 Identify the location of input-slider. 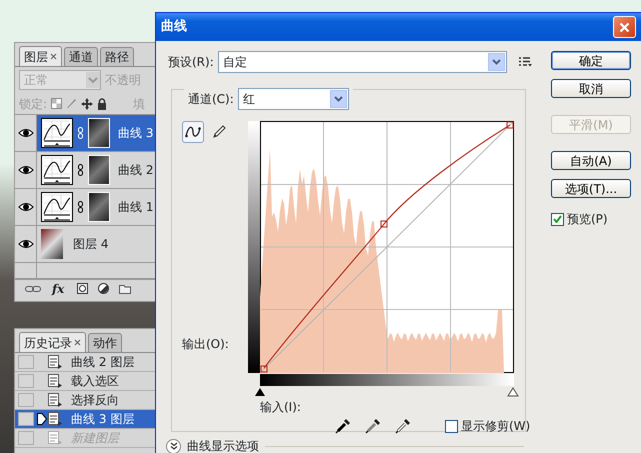
(387, 385).